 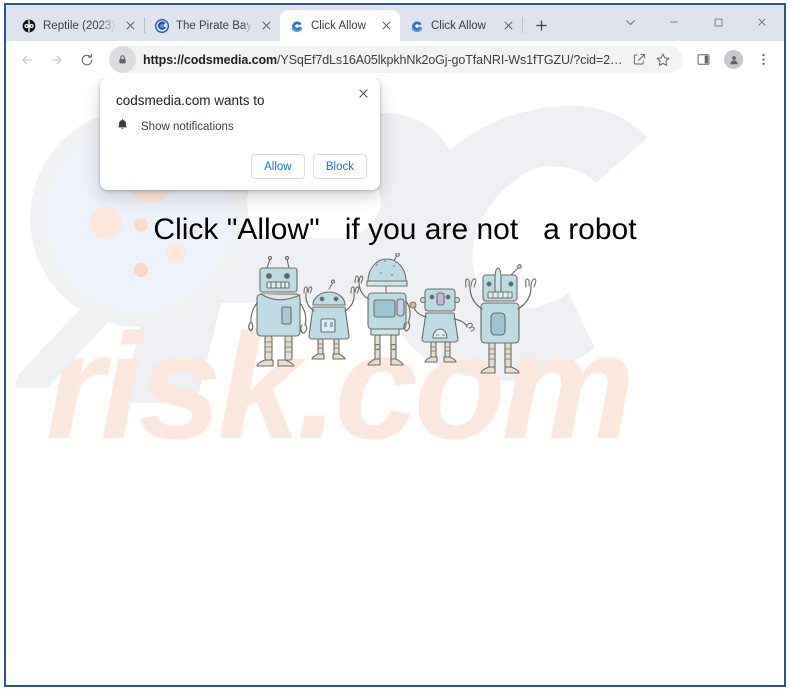 What do you see at coordinates (122, 59) in the screenshot?
I see `lock-icon` at bounding box center [122, 59].